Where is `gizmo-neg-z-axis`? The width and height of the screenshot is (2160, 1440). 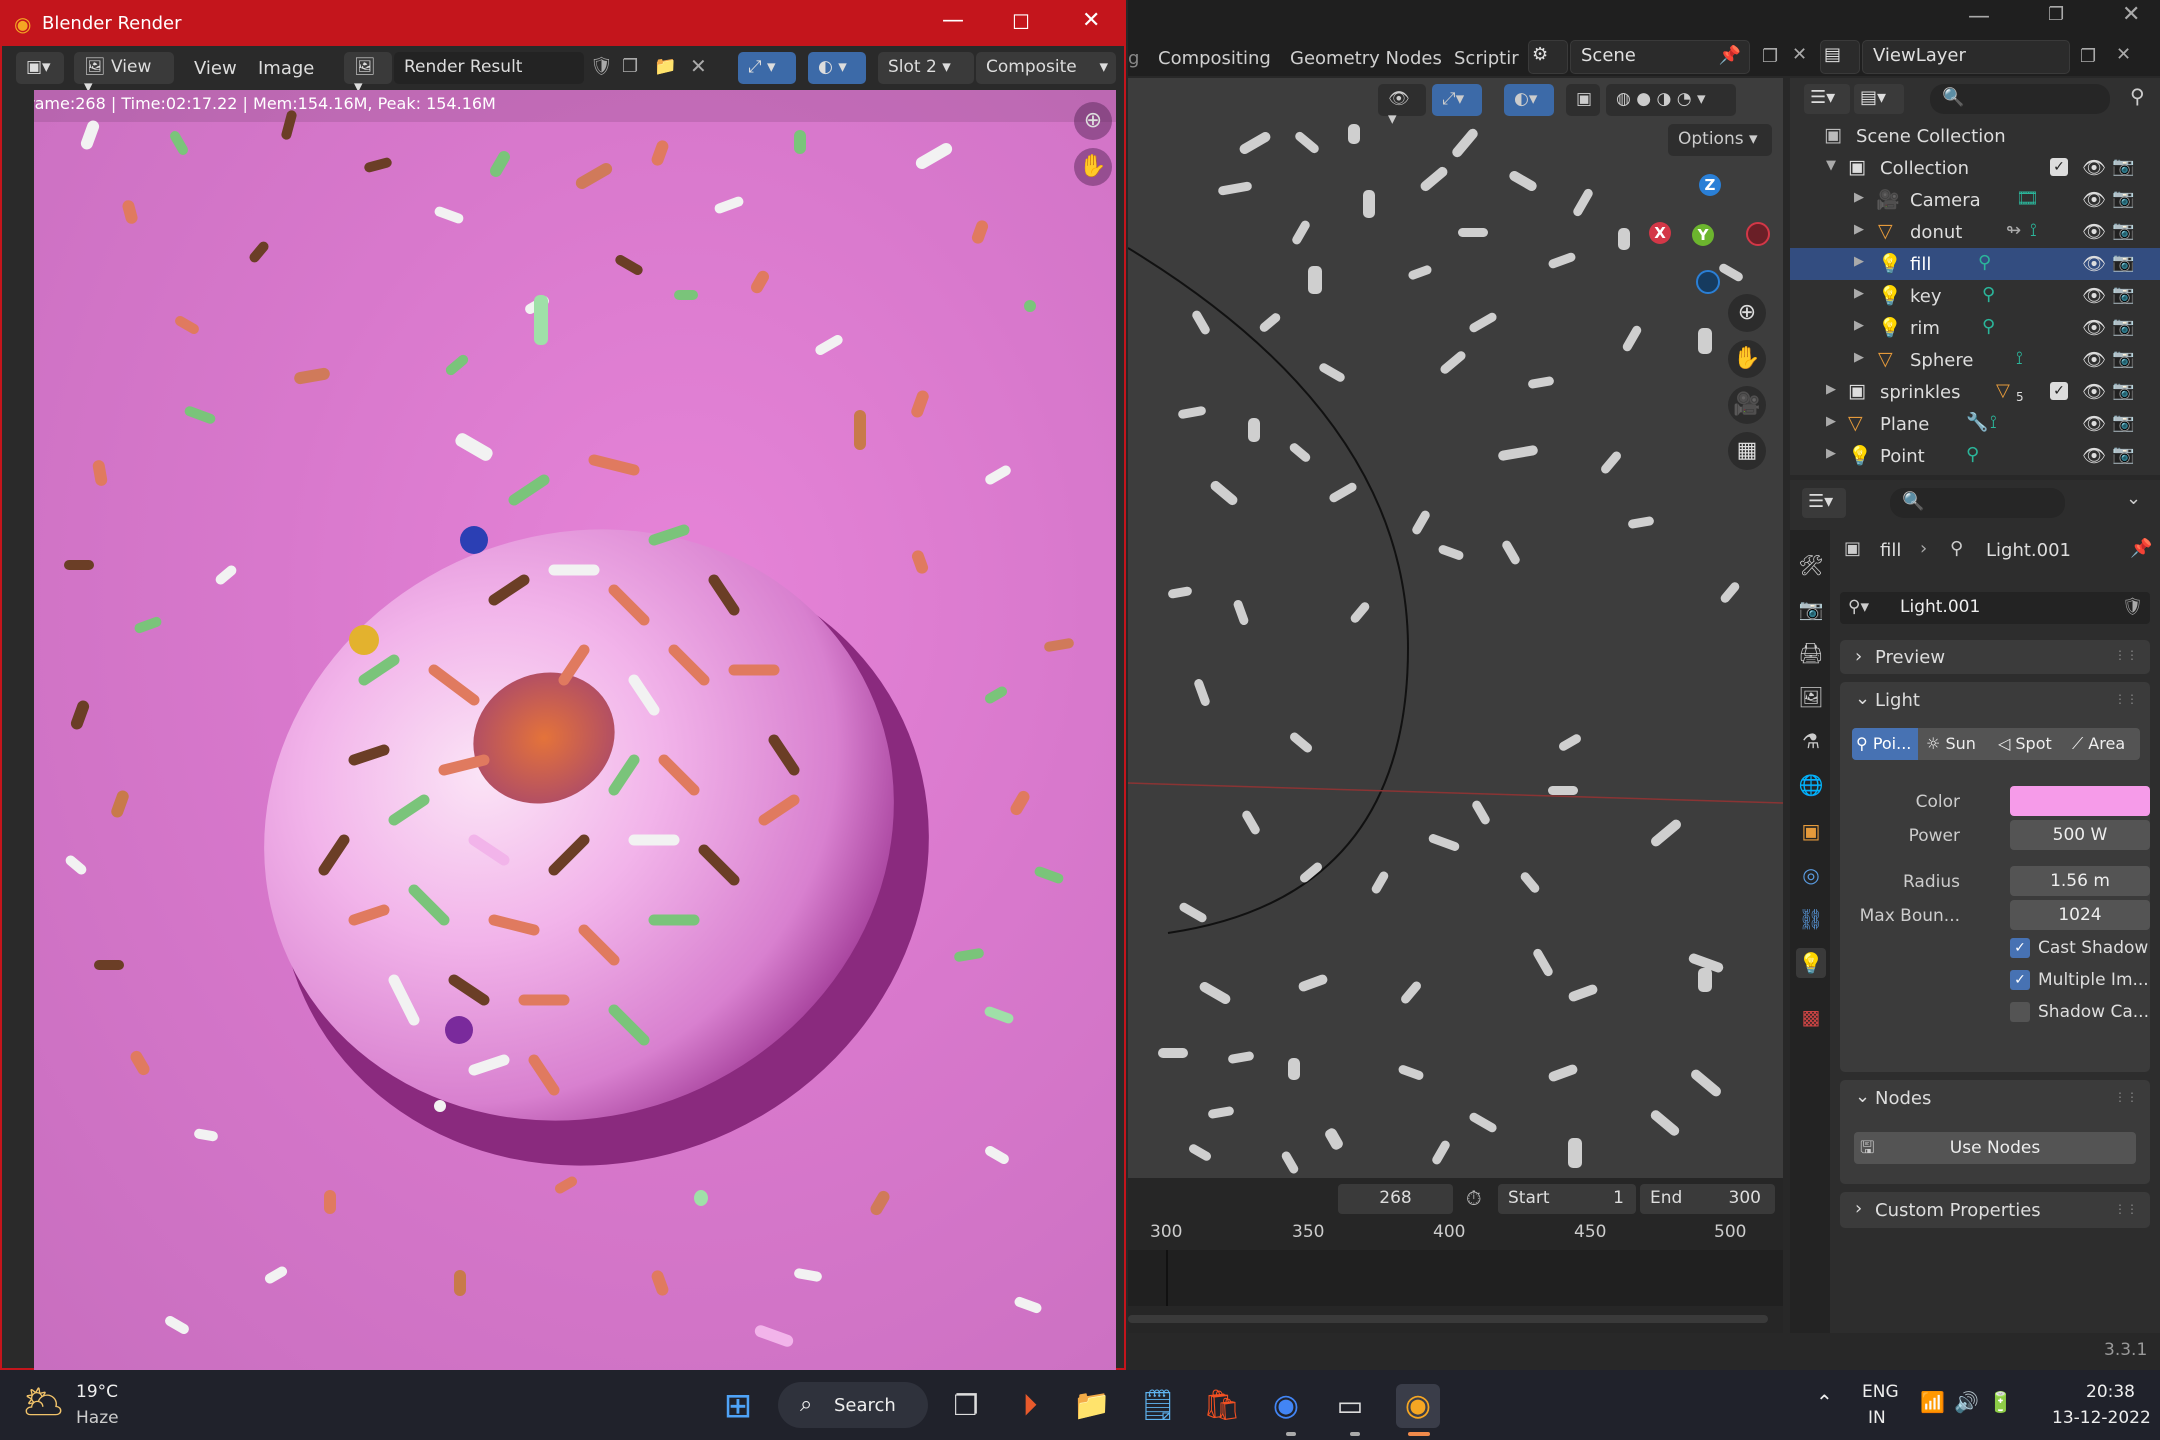 gizmo-neg-z-axis is located at coordinates (1708, 282).